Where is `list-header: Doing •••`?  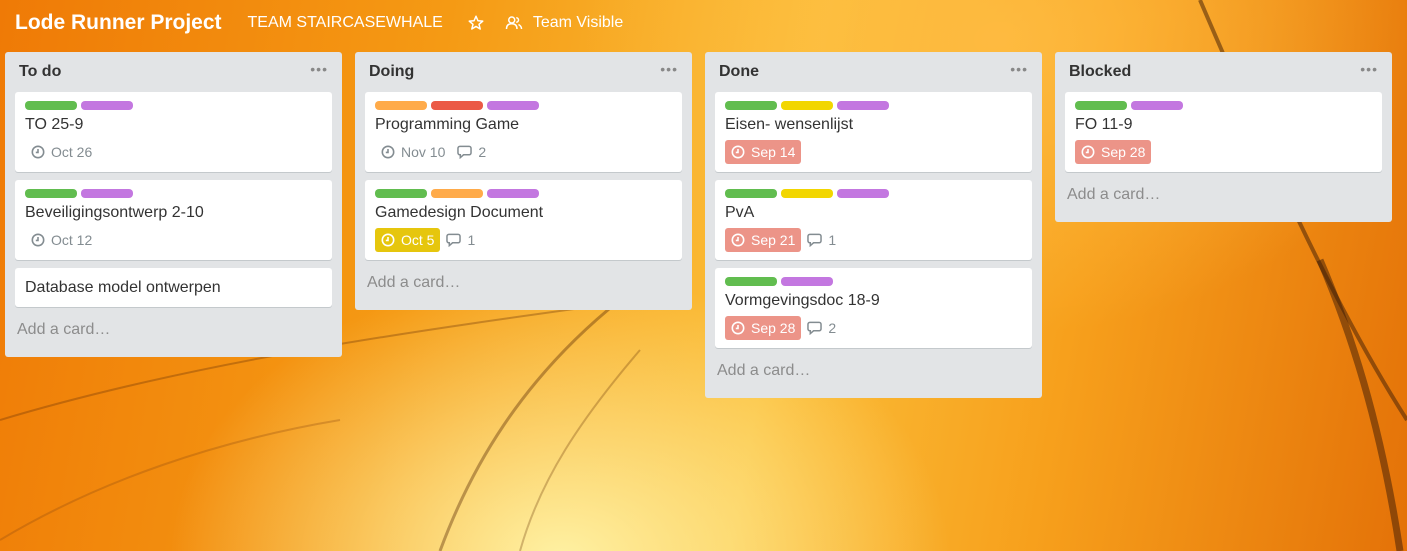 list-header: Doing ••• is located at coordinates (523, 72).